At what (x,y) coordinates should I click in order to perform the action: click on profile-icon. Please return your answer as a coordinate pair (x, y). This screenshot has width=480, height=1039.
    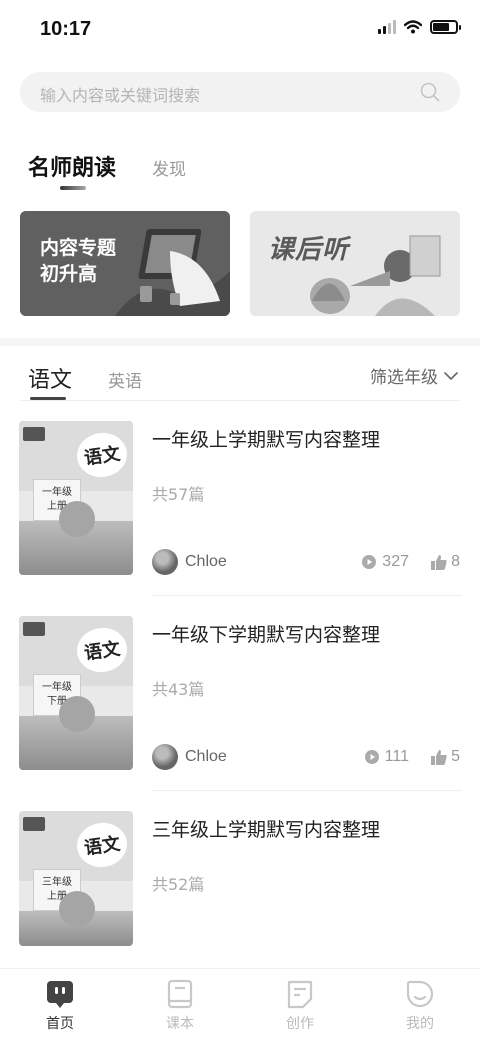
    Looking at the image, I should click on (420, 994).